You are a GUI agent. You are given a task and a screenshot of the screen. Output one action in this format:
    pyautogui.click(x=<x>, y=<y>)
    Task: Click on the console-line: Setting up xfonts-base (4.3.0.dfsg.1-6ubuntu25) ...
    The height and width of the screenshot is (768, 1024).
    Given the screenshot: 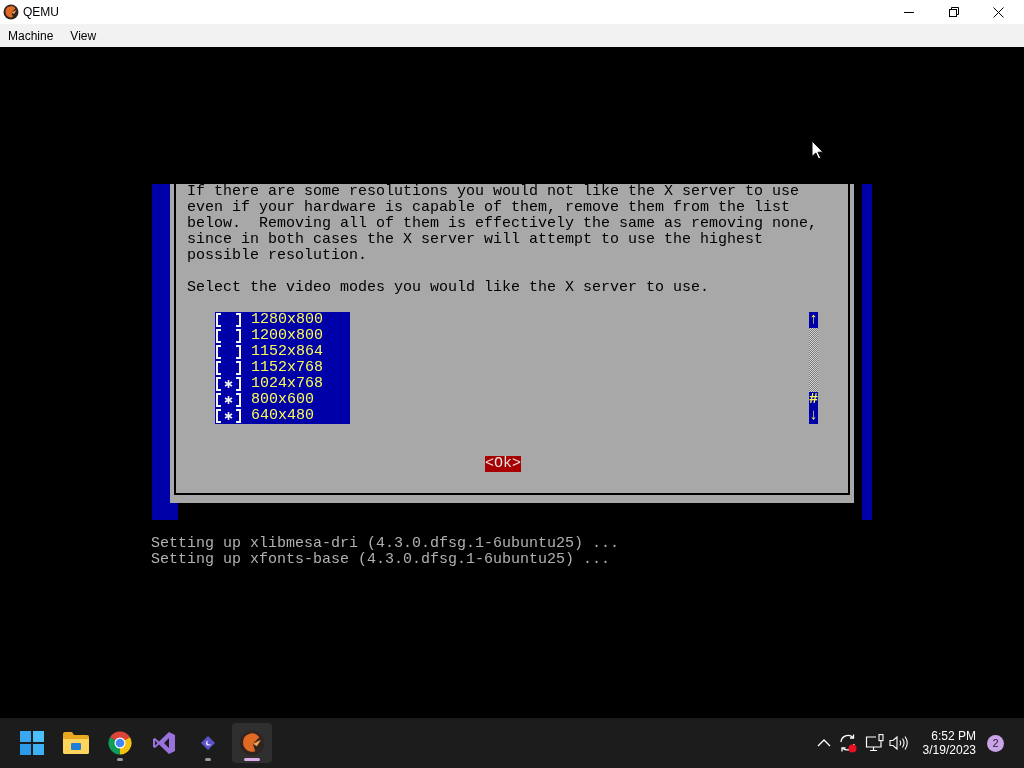 What is the action you would take?
    pyautogui.click(x=381, y=560)
    